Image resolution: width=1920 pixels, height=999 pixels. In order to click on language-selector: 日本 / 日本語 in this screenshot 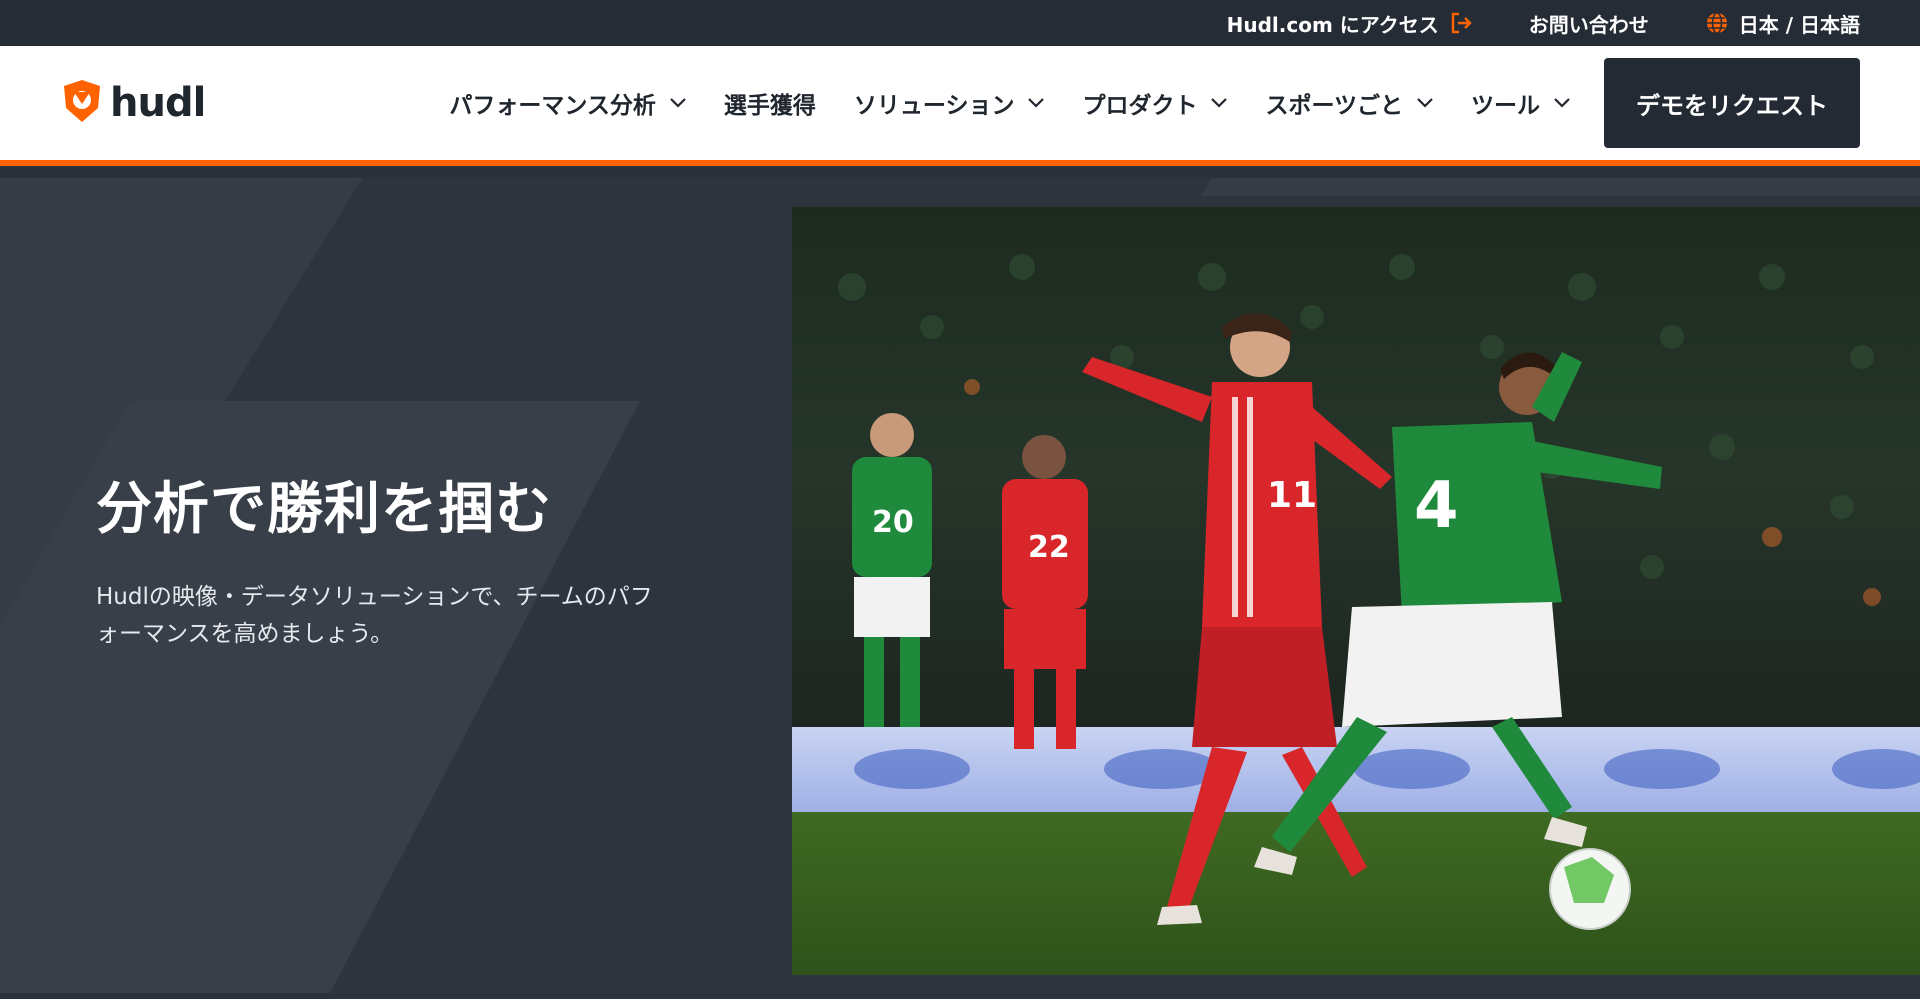, I will do `click(1782, 23)`.